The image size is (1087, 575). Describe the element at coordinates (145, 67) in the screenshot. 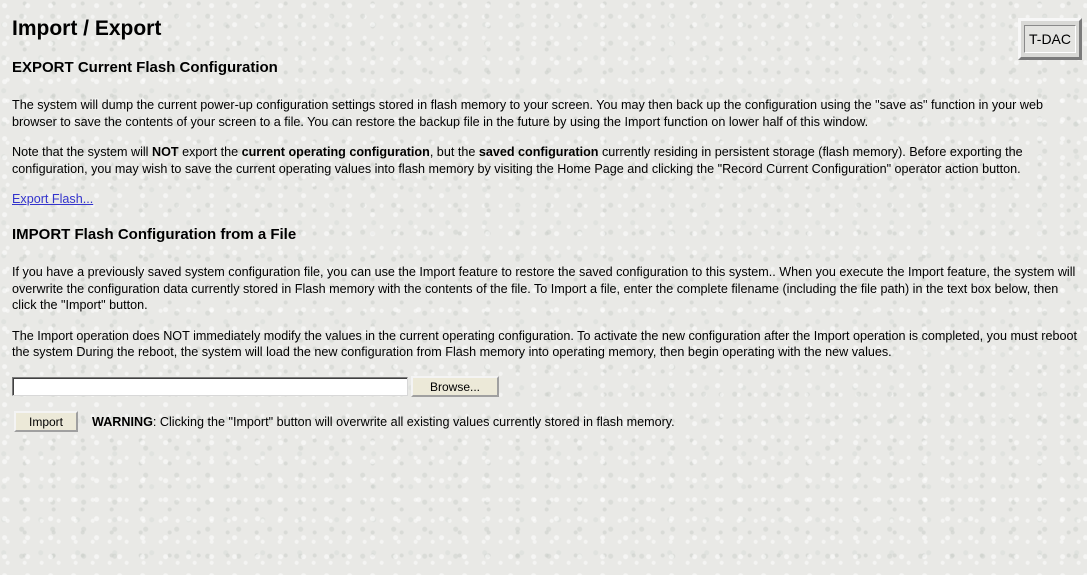

I see `export-section-heading: EXPORT Current Flash Configuration` at that location.